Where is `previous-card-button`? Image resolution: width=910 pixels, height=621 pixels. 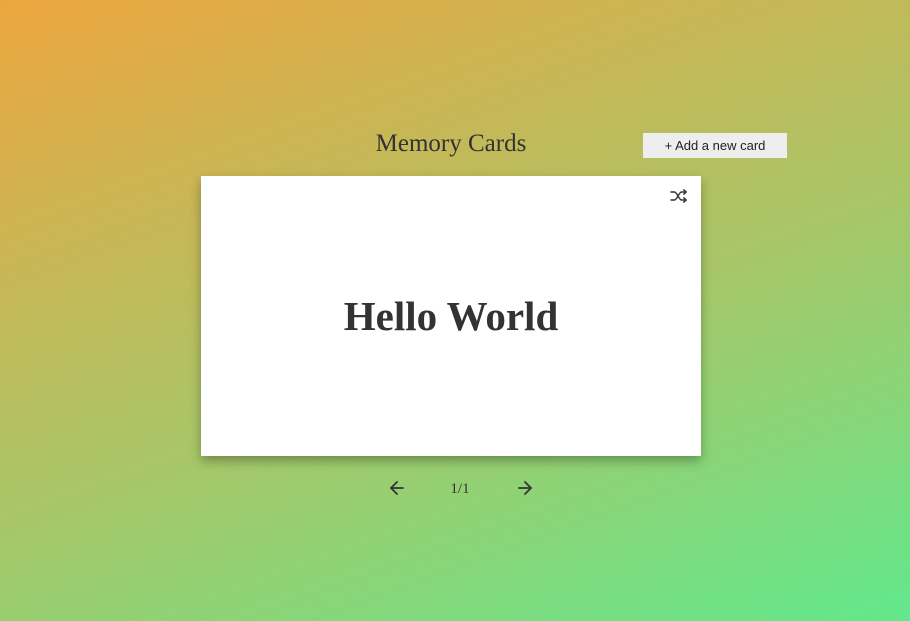 previous-card-button is located at coordinates (397, 488).